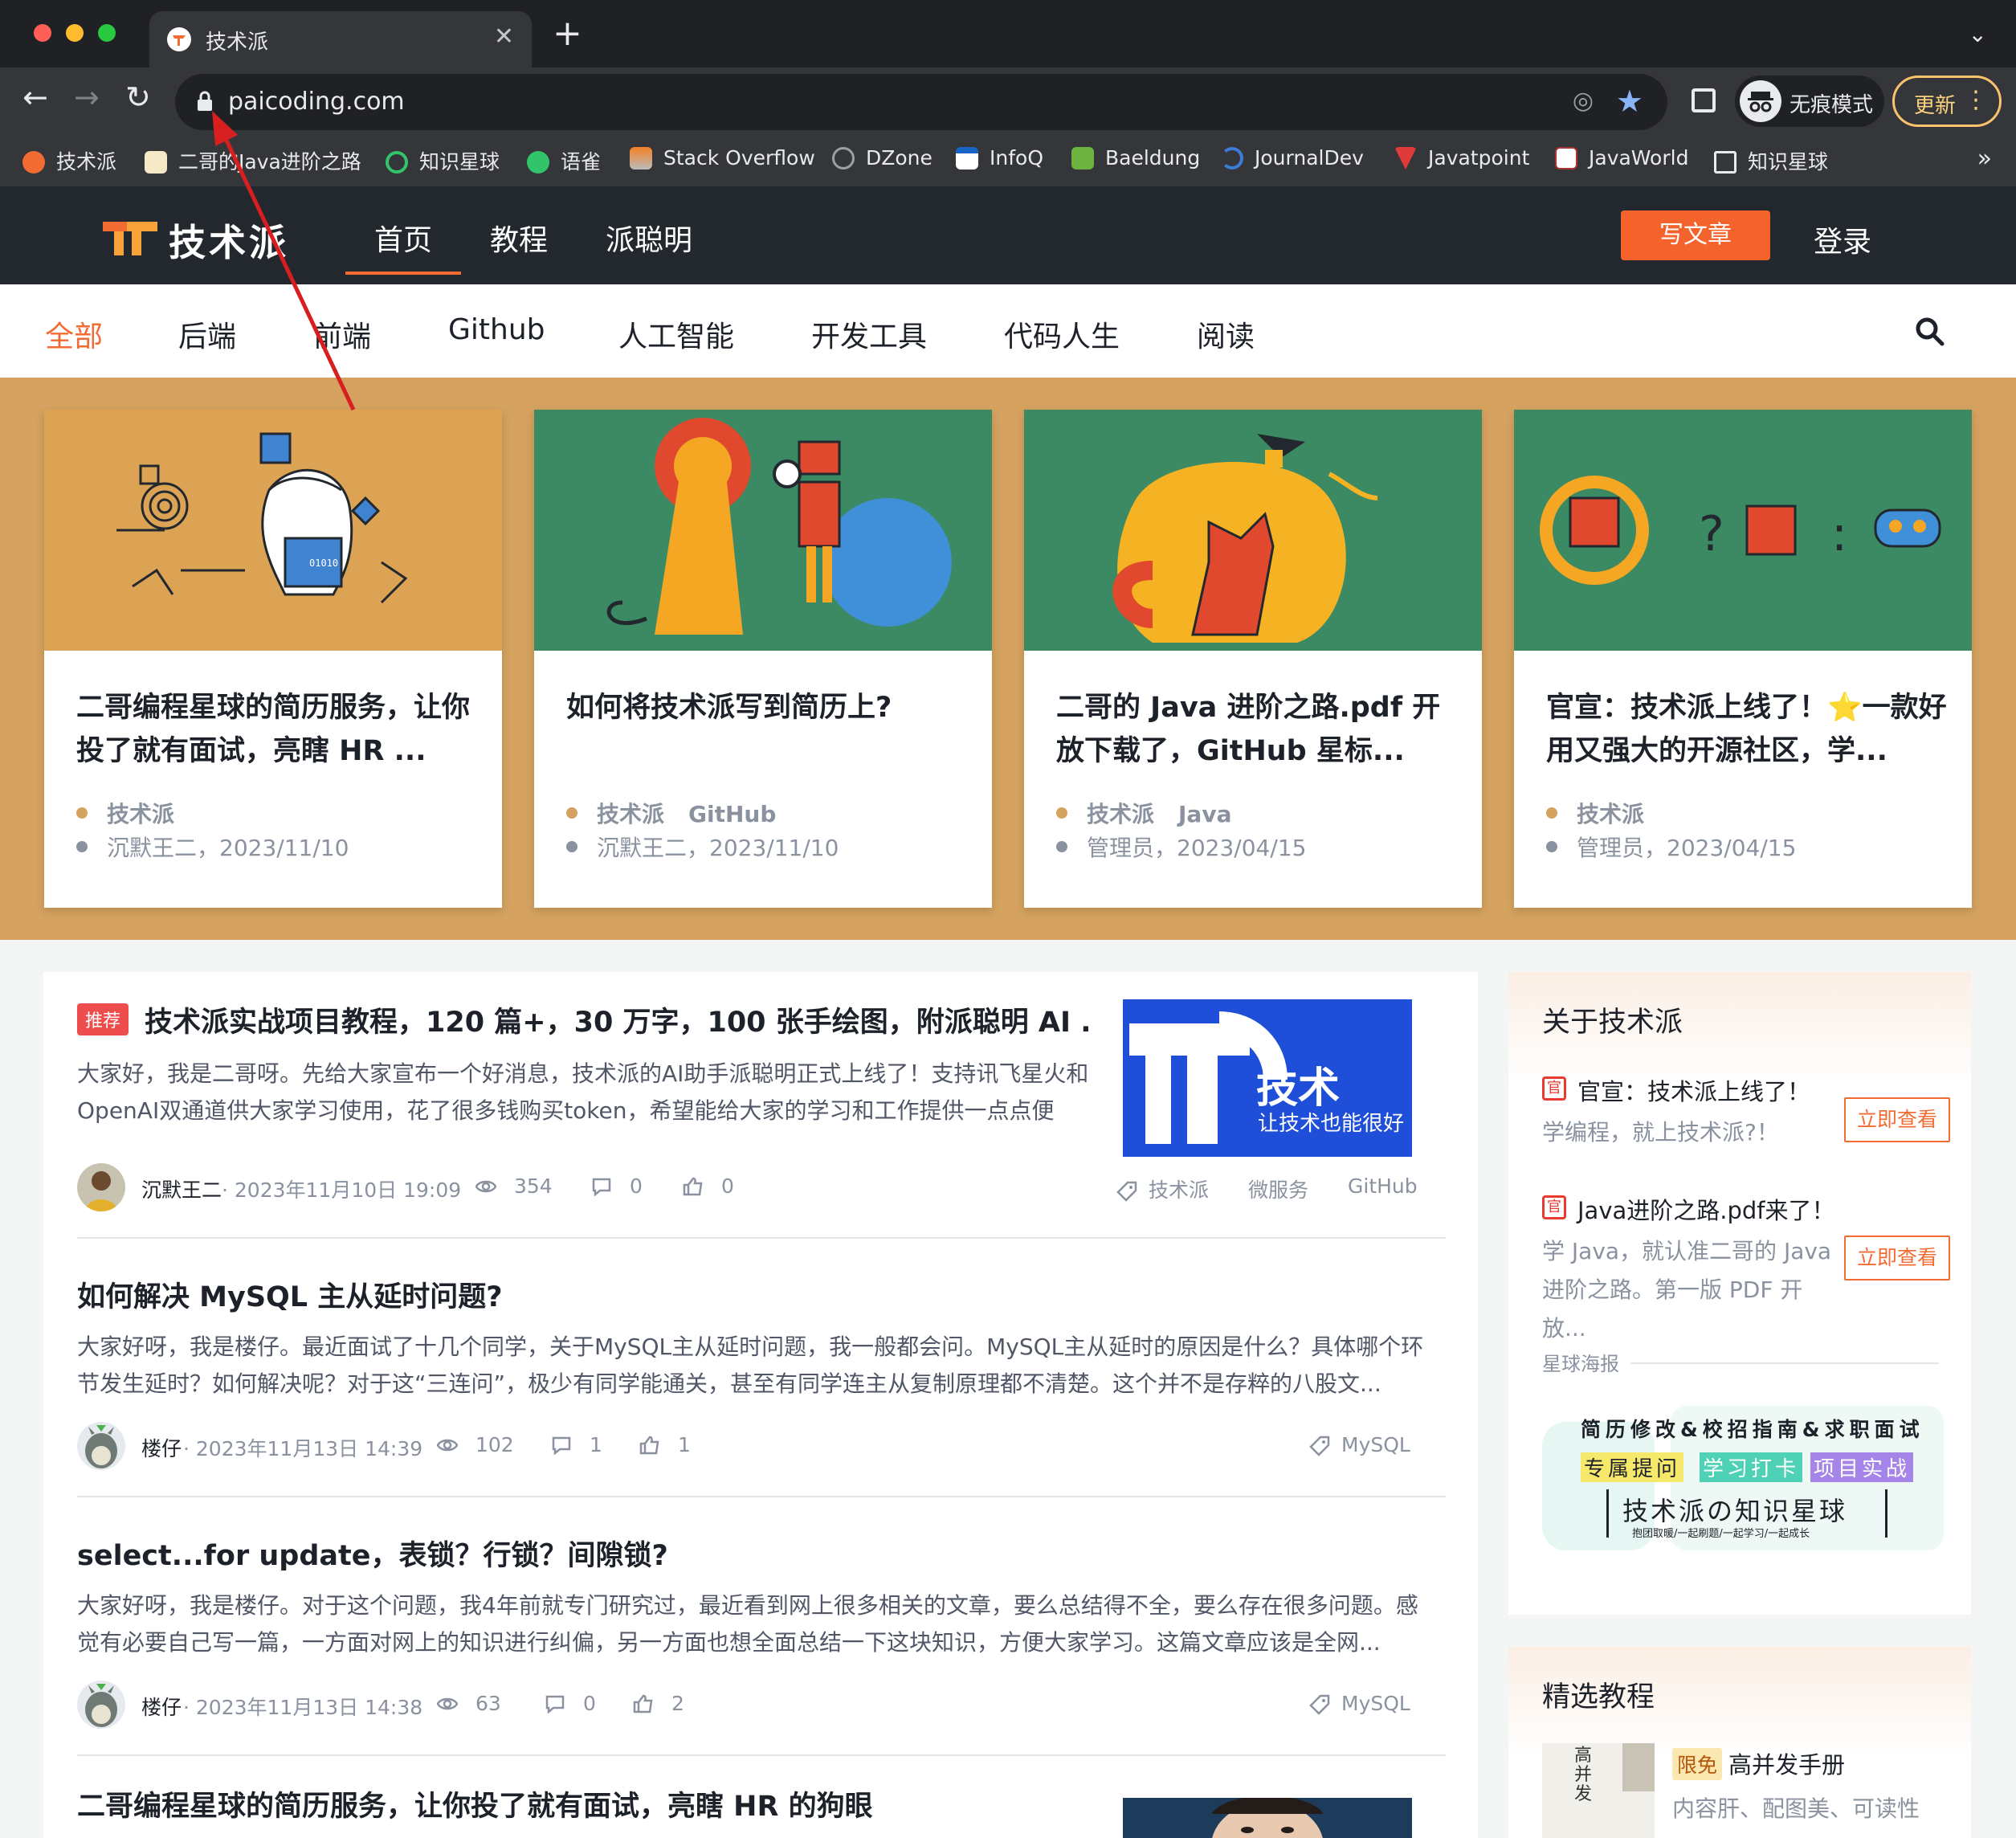 This screenshot has height=1838, width=2016. I want to click on bookmark-item: DZone, so click(882, 158).